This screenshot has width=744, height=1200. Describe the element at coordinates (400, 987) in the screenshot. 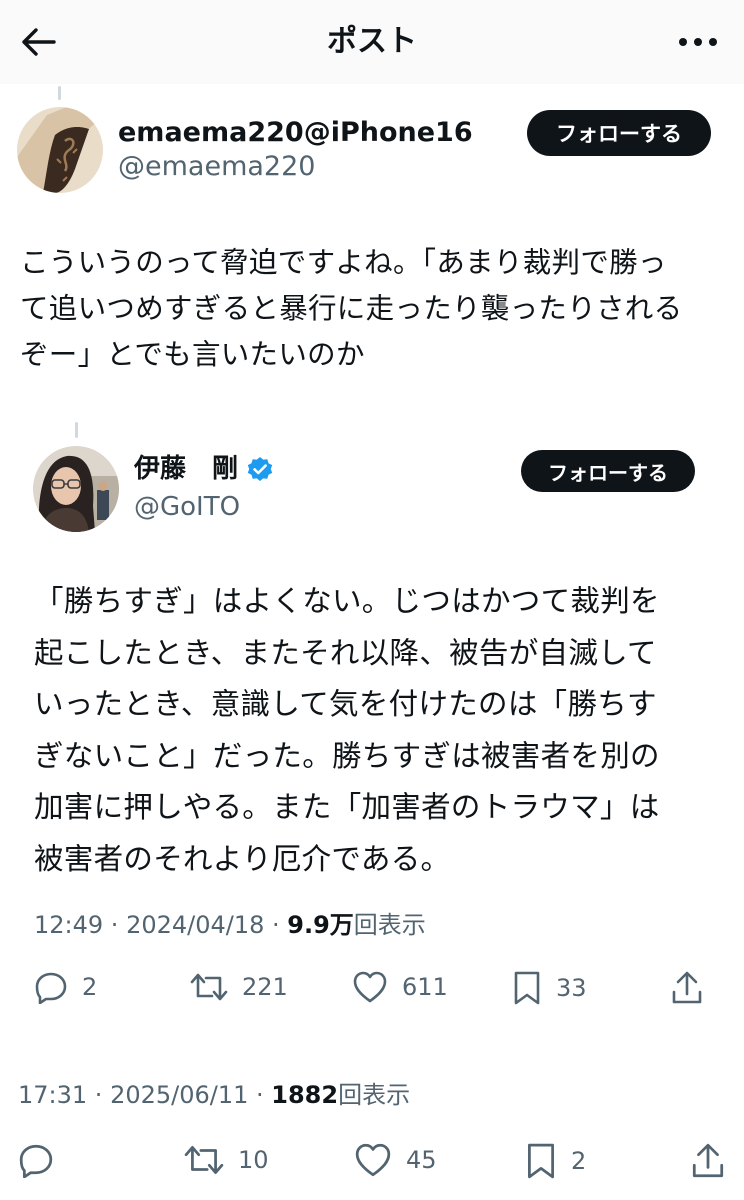

I see `quoted-like-button: 611` at that location.